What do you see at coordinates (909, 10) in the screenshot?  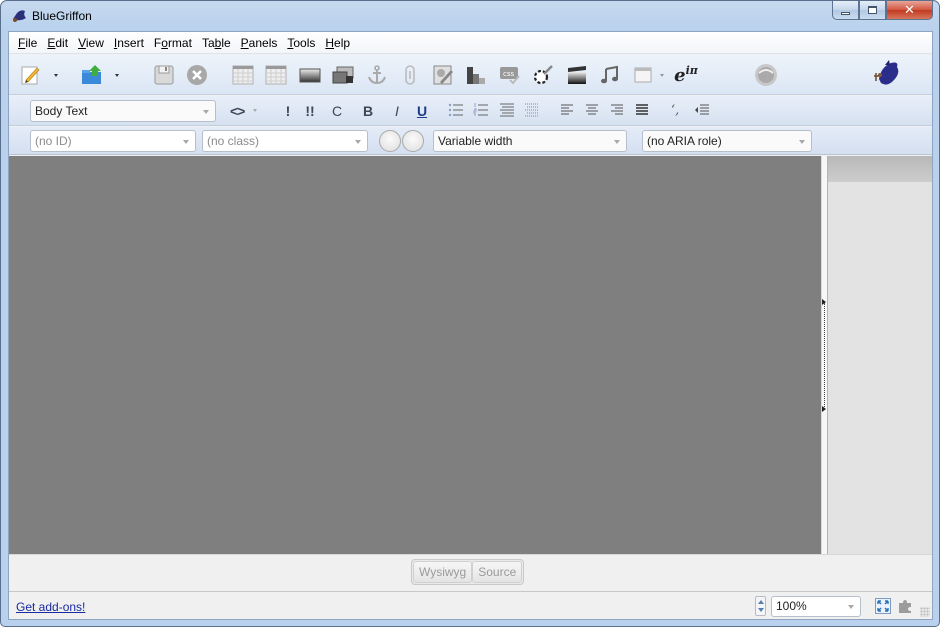 I see `close-button: ✕` at bounding box center [909, 10].